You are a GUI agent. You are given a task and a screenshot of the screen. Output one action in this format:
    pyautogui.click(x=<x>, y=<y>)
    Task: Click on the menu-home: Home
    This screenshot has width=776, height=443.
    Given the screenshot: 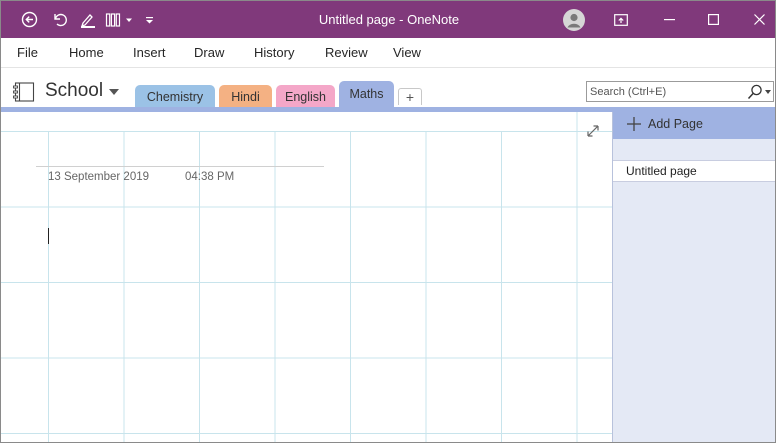 What is the action you would take?
    pyautogui.click(x=86, y=53)
    